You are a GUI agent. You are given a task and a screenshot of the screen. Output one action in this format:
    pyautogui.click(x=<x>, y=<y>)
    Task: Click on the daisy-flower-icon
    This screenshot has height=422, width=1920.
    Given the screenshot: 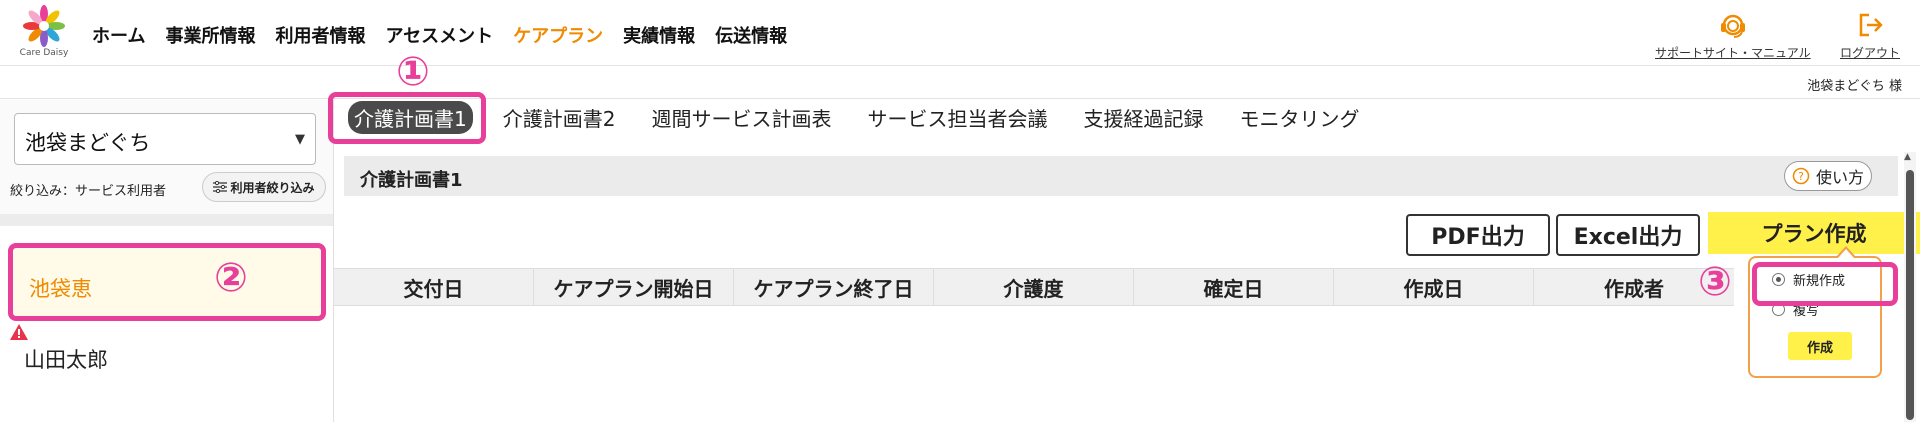 What is the action you would take?
    pyautogui.click(x=44, y=26)
    